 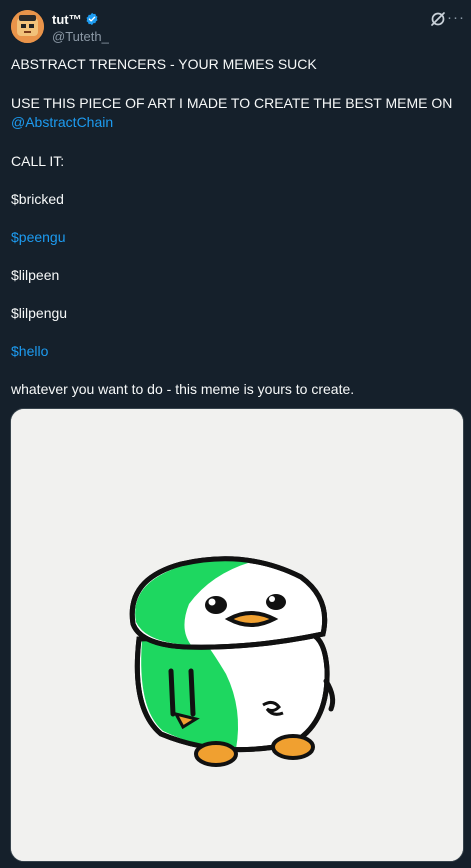 What do you see at coordinates (456, 18) in the screenshot?
I see `more-icon: ···` at bounding box center [456, 18].